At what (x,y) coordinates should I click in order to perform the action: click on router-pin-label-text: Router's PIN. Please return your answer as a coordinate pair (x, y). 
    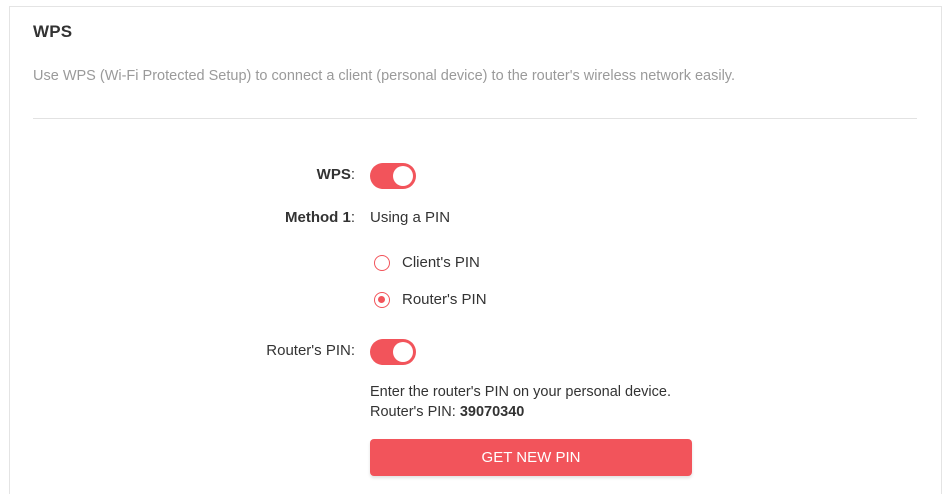
    Looking at the image, I should click on (308, 350).